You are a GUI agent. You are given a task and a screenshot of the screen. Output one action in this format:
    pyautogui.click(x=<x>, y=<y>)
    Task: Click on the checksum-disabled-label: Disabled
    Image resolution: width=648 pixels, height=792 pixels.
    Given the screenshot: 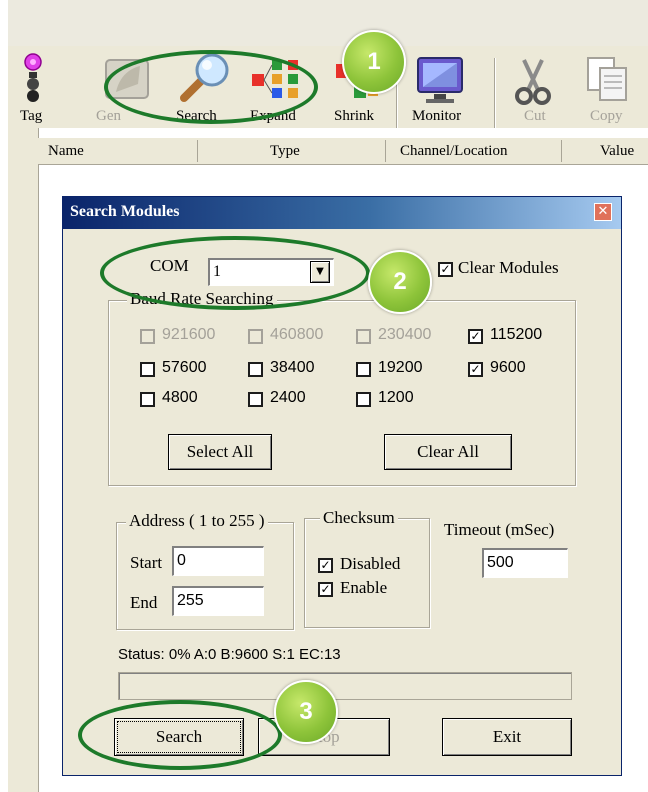 What is the action you would take?
    pyautogui.click(x=370, y=563)
    